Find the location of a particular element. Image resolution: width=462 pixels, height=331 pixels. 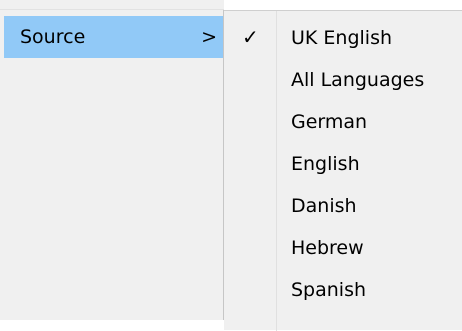

submenu-item-danish: Danish is located at coordinates (343, 206).